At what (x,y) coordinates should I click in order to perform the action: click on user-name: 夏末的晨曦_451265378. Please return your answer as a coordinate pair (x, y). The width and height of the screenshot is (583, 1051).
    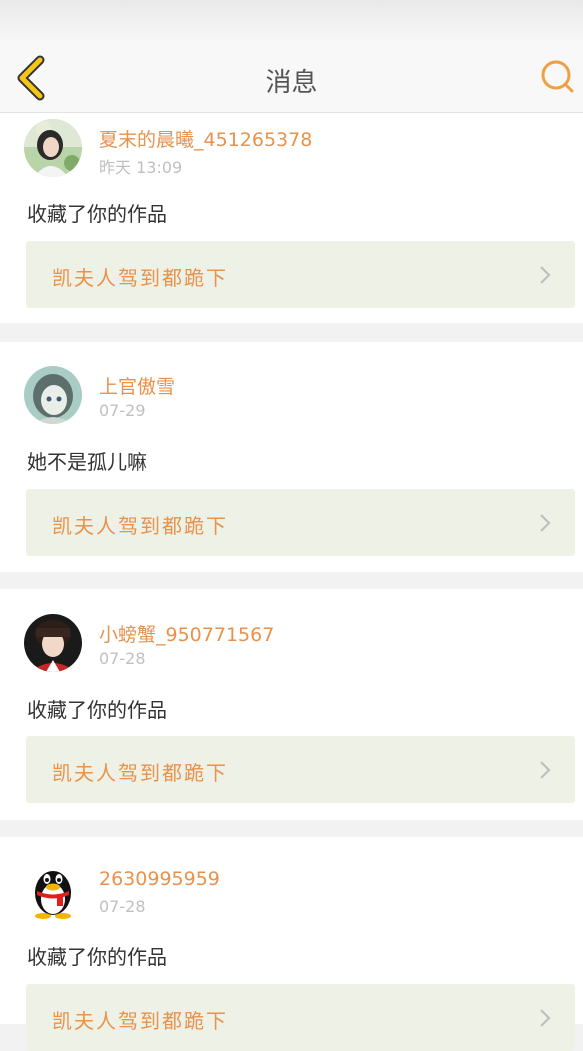
    Looking at the image, I should click on (205, 138).